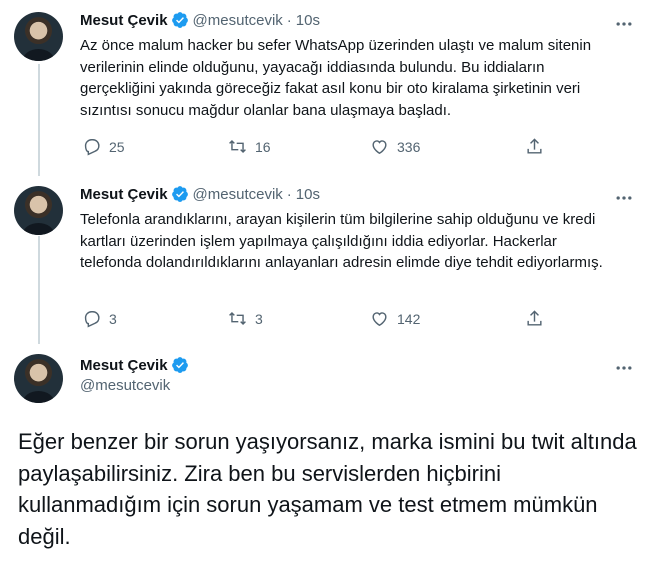 The height and width of the screenshot is (563, 650). Describe the element at coordinates (409, 318) in the screenshot. I see `like-count: 142` at that location.